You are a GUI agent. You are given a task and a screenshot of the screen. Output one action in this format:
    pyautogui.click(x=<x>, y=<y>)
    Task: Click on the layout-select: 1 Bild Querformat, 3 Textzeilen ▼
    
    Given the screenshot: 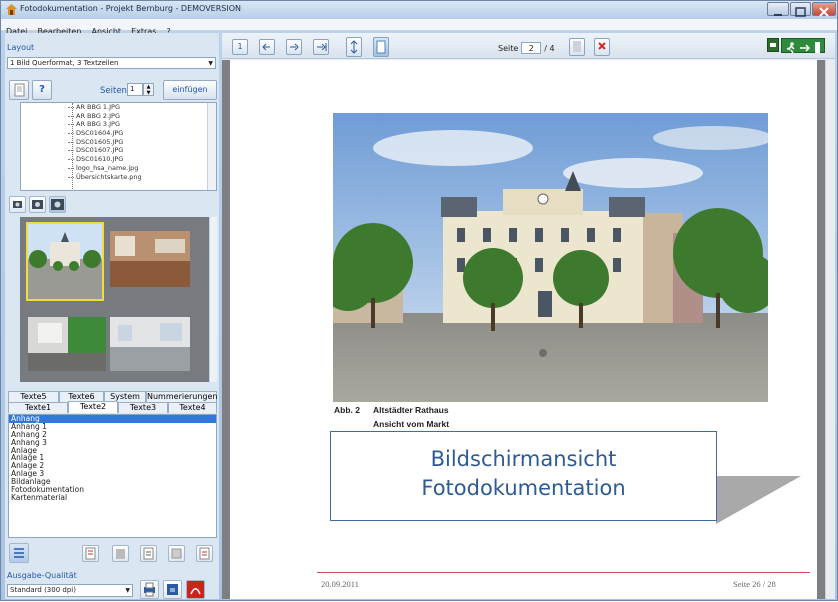 What is the action you would take?
    pyautogui.click(x=111, y=63)
    